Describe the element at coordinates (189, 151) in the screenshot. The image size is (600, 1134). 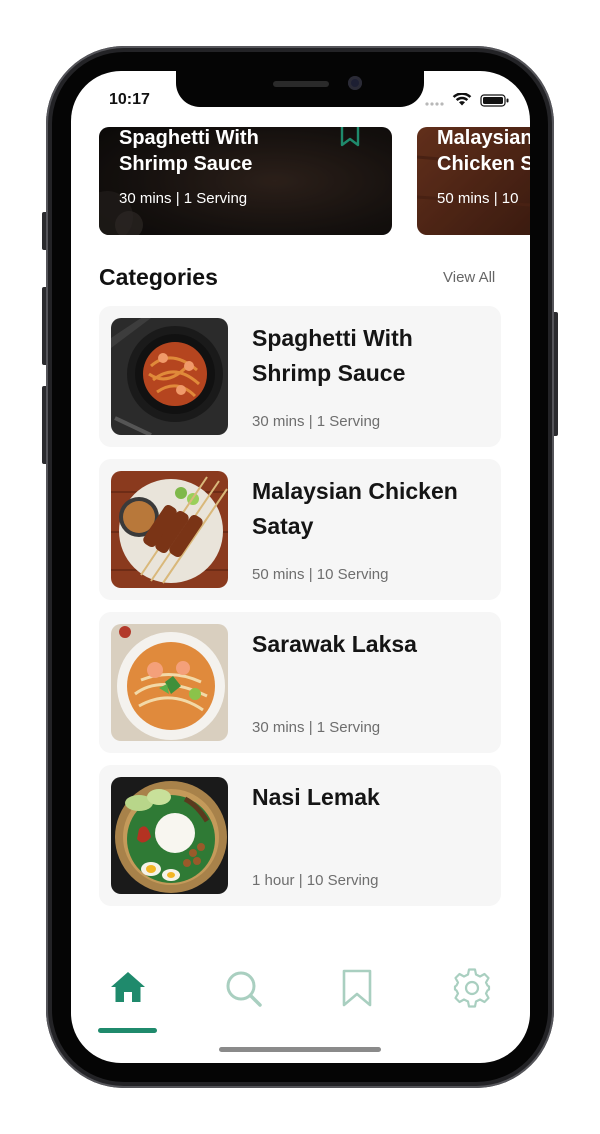
I see `featured-title: Spaghetti With Shrimp Sauce` at that location.